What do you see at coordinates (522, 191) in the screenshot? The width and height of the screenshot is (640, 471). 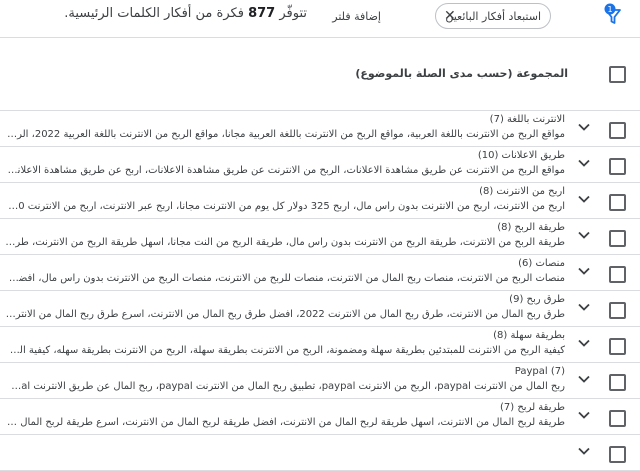 I see `group-title: اربح من الانترنت (8)` at bounding box center [522, 191].